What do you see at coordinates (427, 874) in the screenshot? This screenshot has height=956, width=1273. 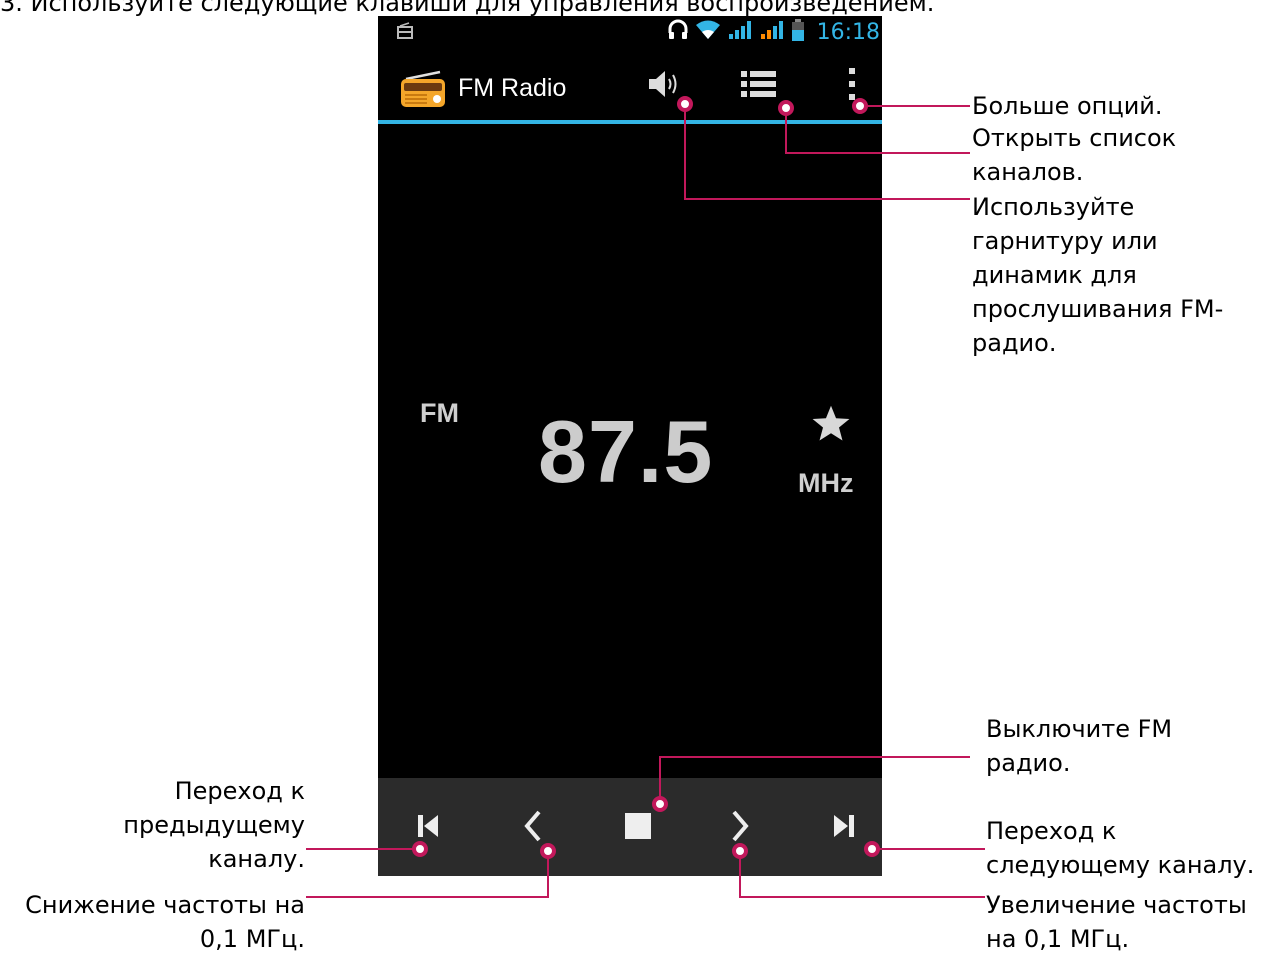 I see `line-step-down` at bounding box center [427, 874].